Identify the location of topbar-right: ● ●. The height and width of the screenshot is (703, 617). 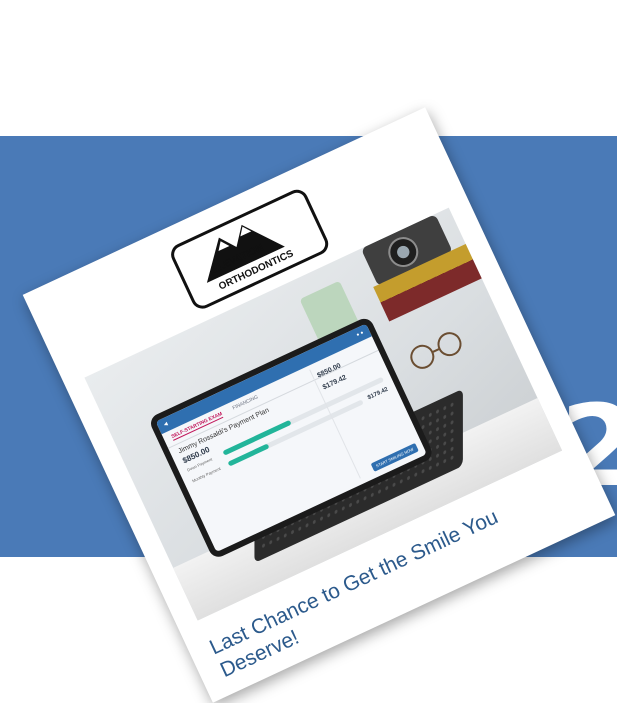
(360, 334).